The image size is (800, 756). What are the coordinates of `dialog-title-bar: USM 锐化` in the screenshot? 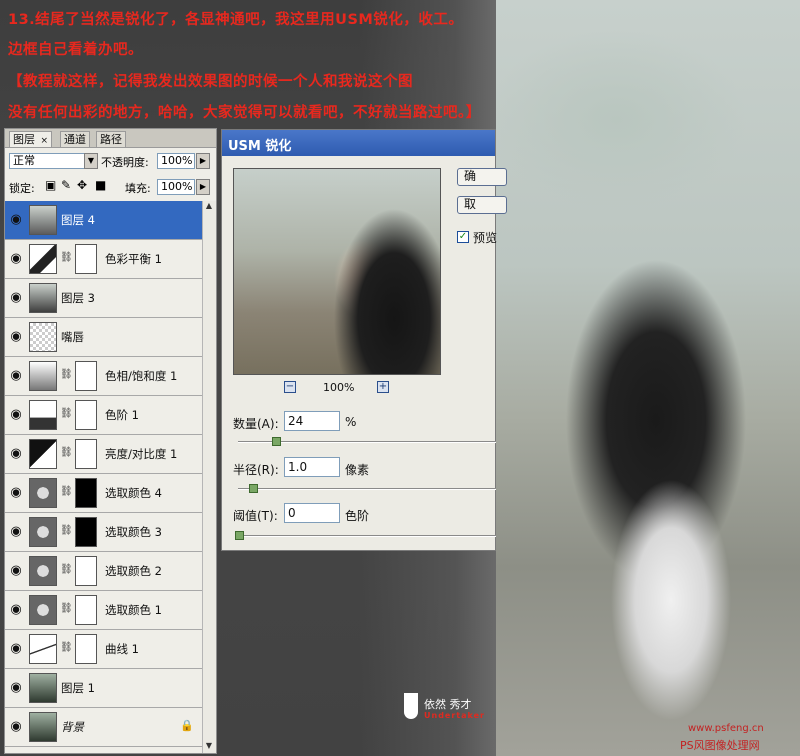 It's located at (358, 143).